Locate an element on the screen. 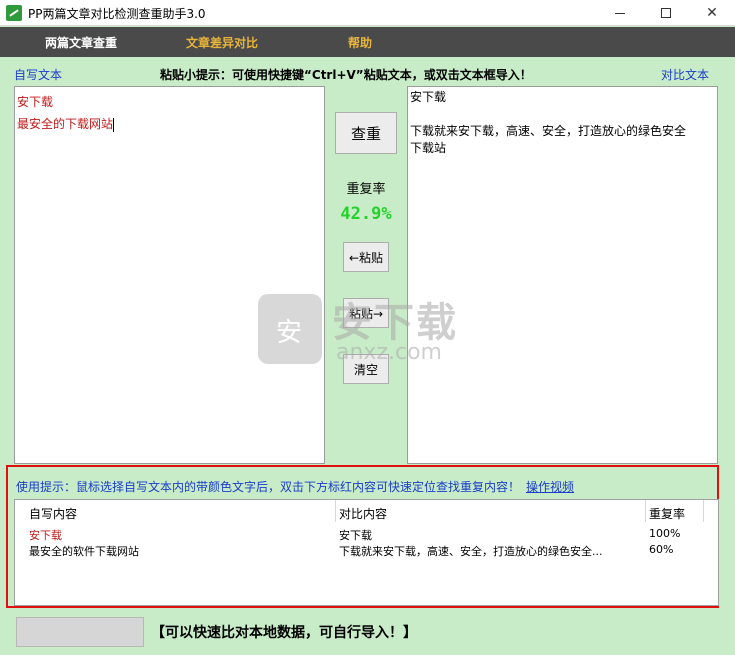  rate-label: 重复率 is located at coordinates (366, 189).